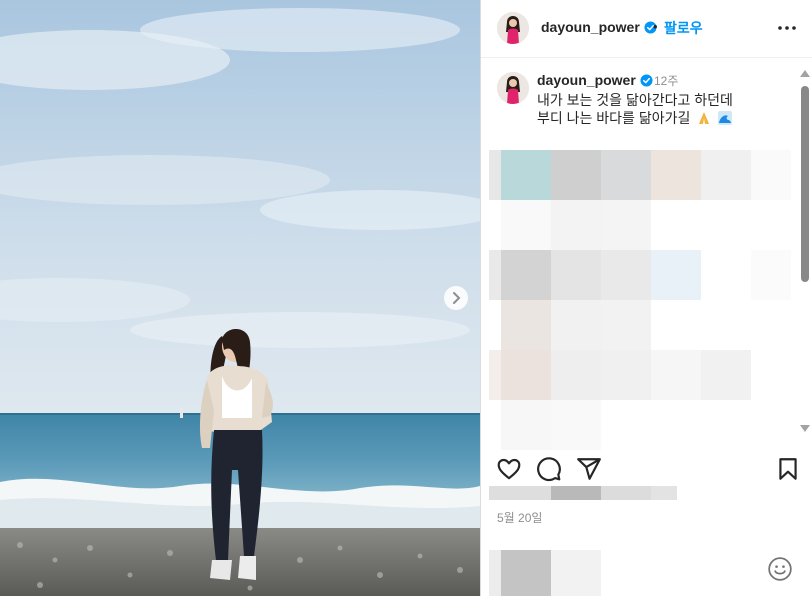 The height and width of the screenshot is (596, 812). Describe the element at coordinates (704, 118) in the screenshot. I see `praying-hands-emoji-icon` at that location.